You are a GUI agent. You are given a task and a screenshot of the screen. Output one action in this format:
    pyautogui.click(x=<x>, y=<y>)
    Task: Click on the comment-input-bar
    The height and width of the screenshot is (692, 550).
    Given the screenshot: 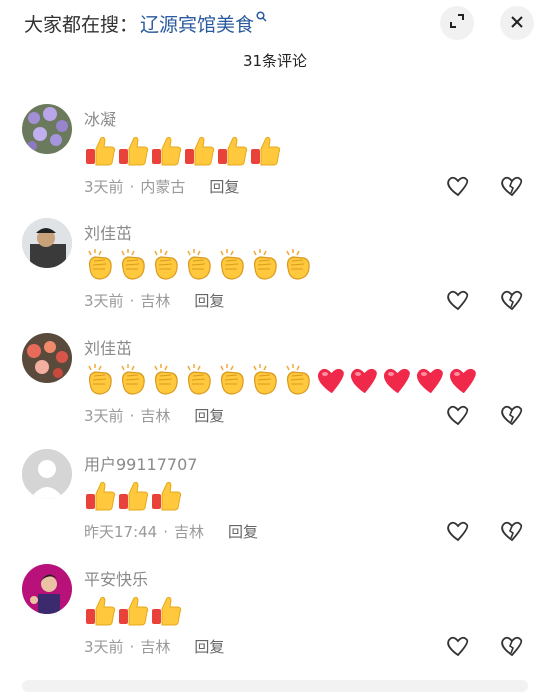 What is the action you would take?
    pyautogui.click(x=275, y=686)
    